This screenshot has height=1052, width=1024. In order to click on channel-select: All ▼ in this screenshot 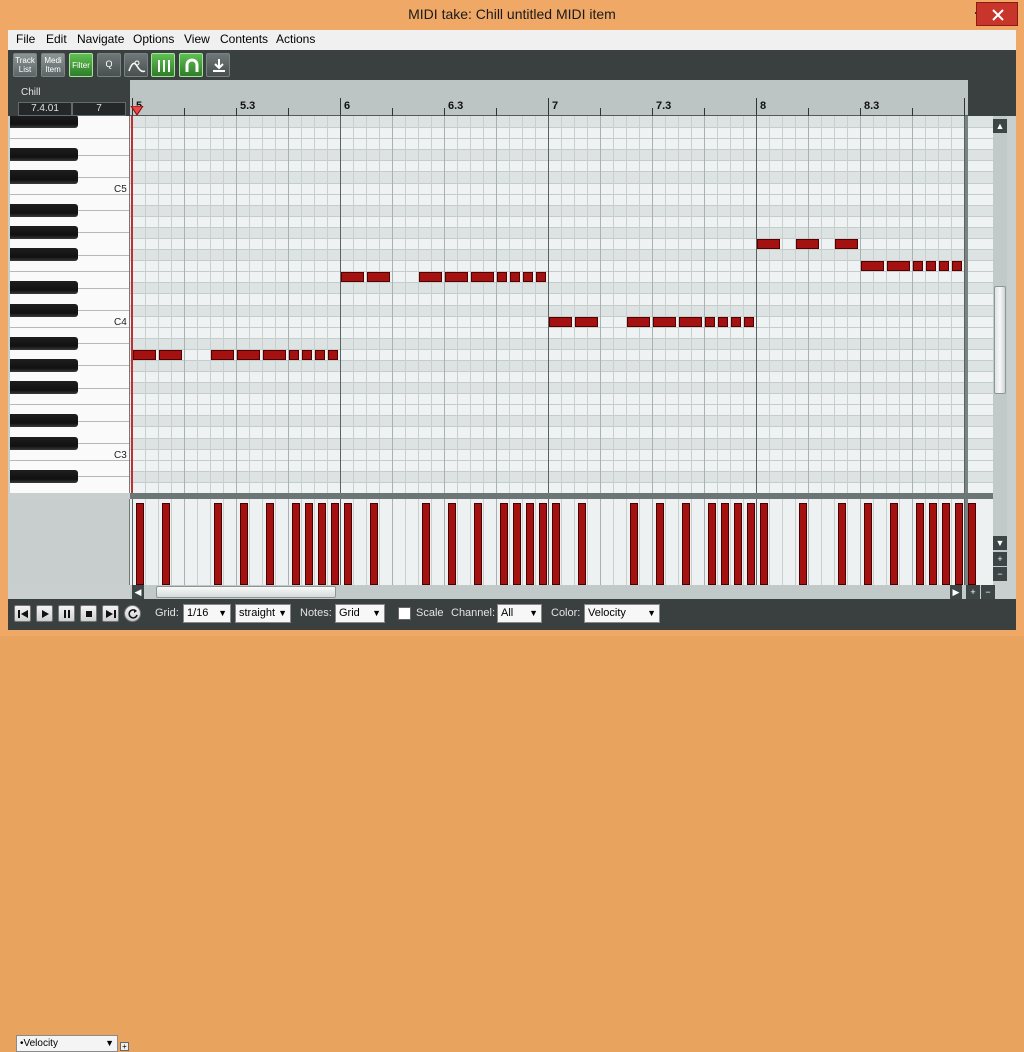, I will do `click(519, 613)`.